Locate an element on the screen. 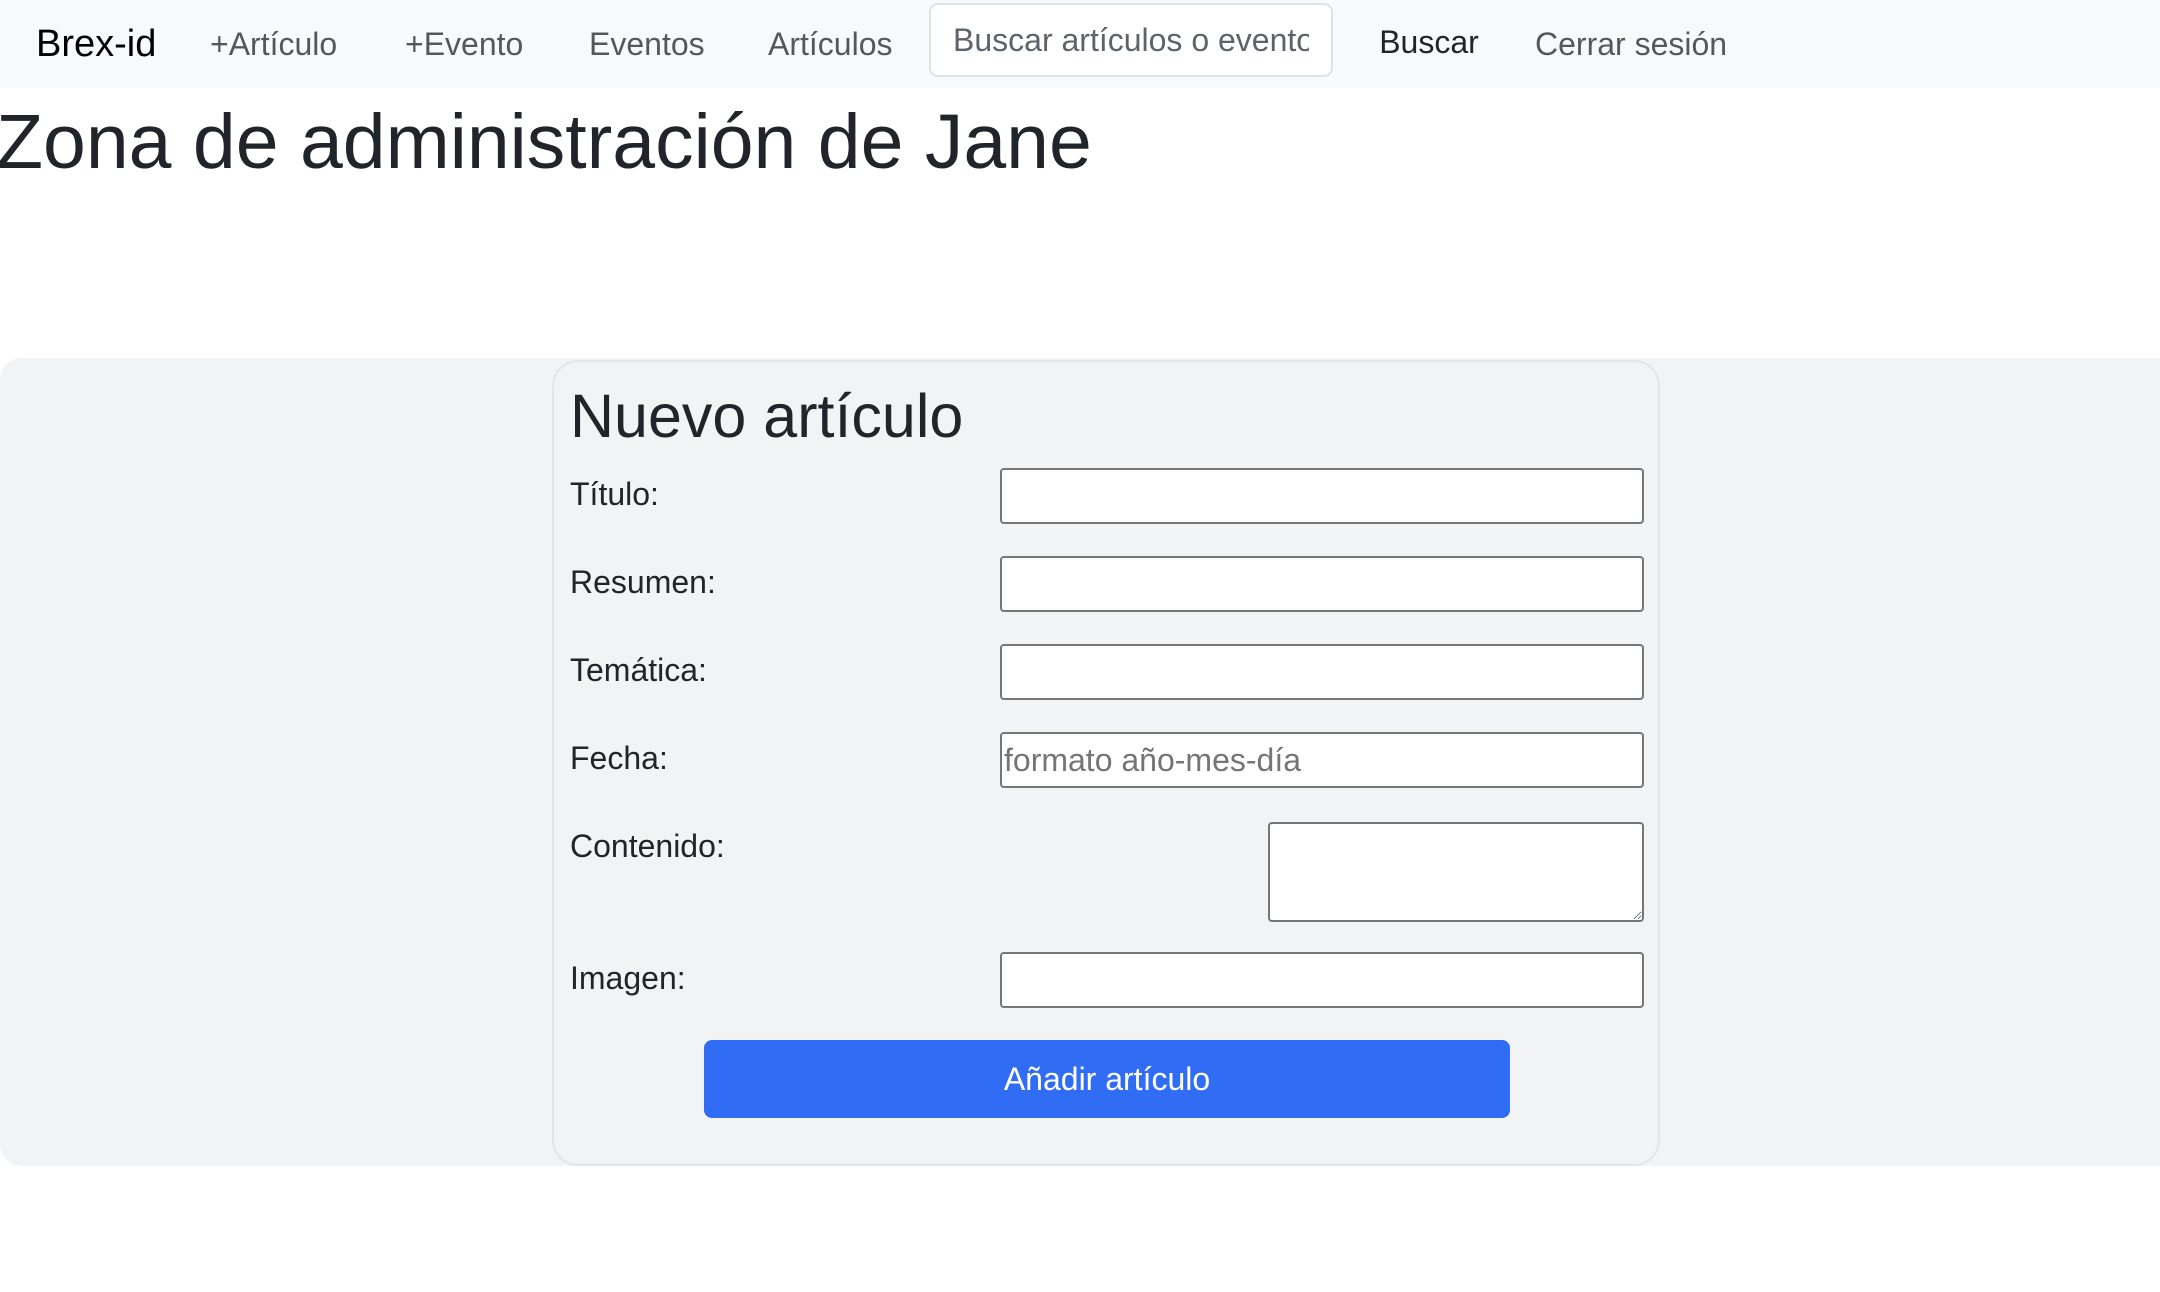 Image resolution: width=2160 pixels, height=1292 pixels. topic-input is located at coordinates (1322, 672).